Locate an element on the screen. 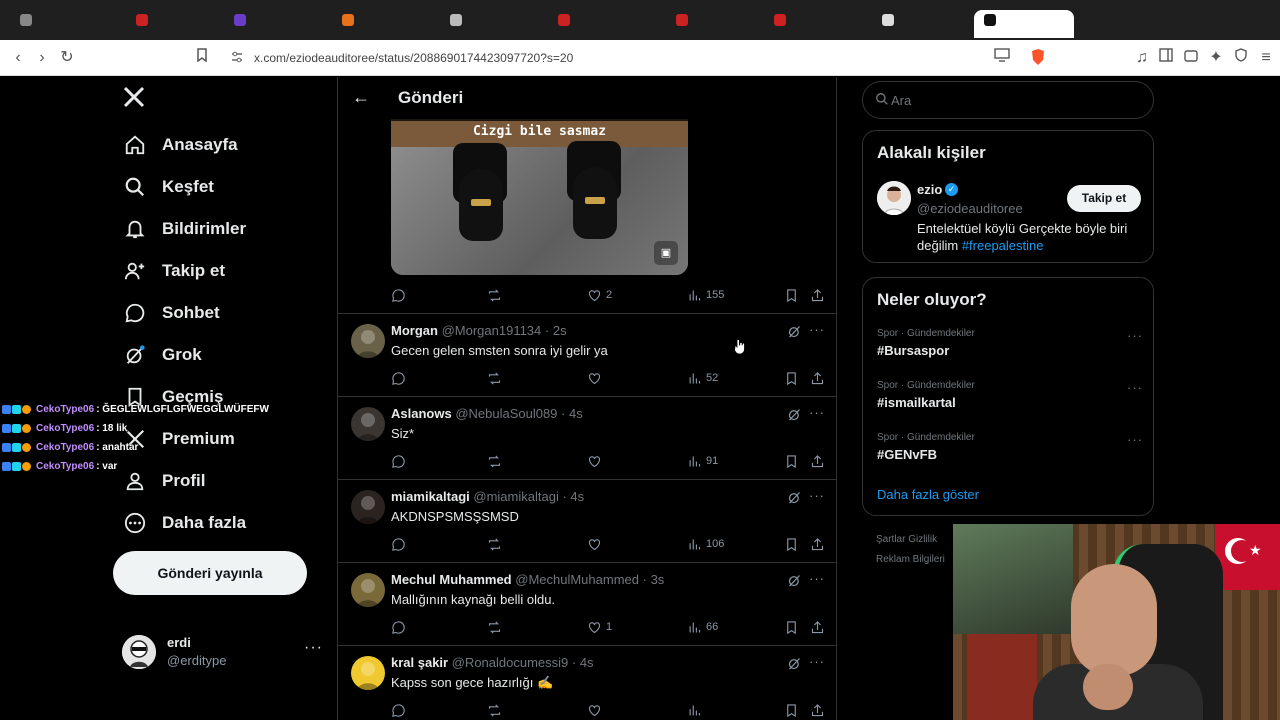 The height and width of the screenshot is (720, 1280). reply-author-name: Mechul Muhammed is located at coordinates (451, 579).